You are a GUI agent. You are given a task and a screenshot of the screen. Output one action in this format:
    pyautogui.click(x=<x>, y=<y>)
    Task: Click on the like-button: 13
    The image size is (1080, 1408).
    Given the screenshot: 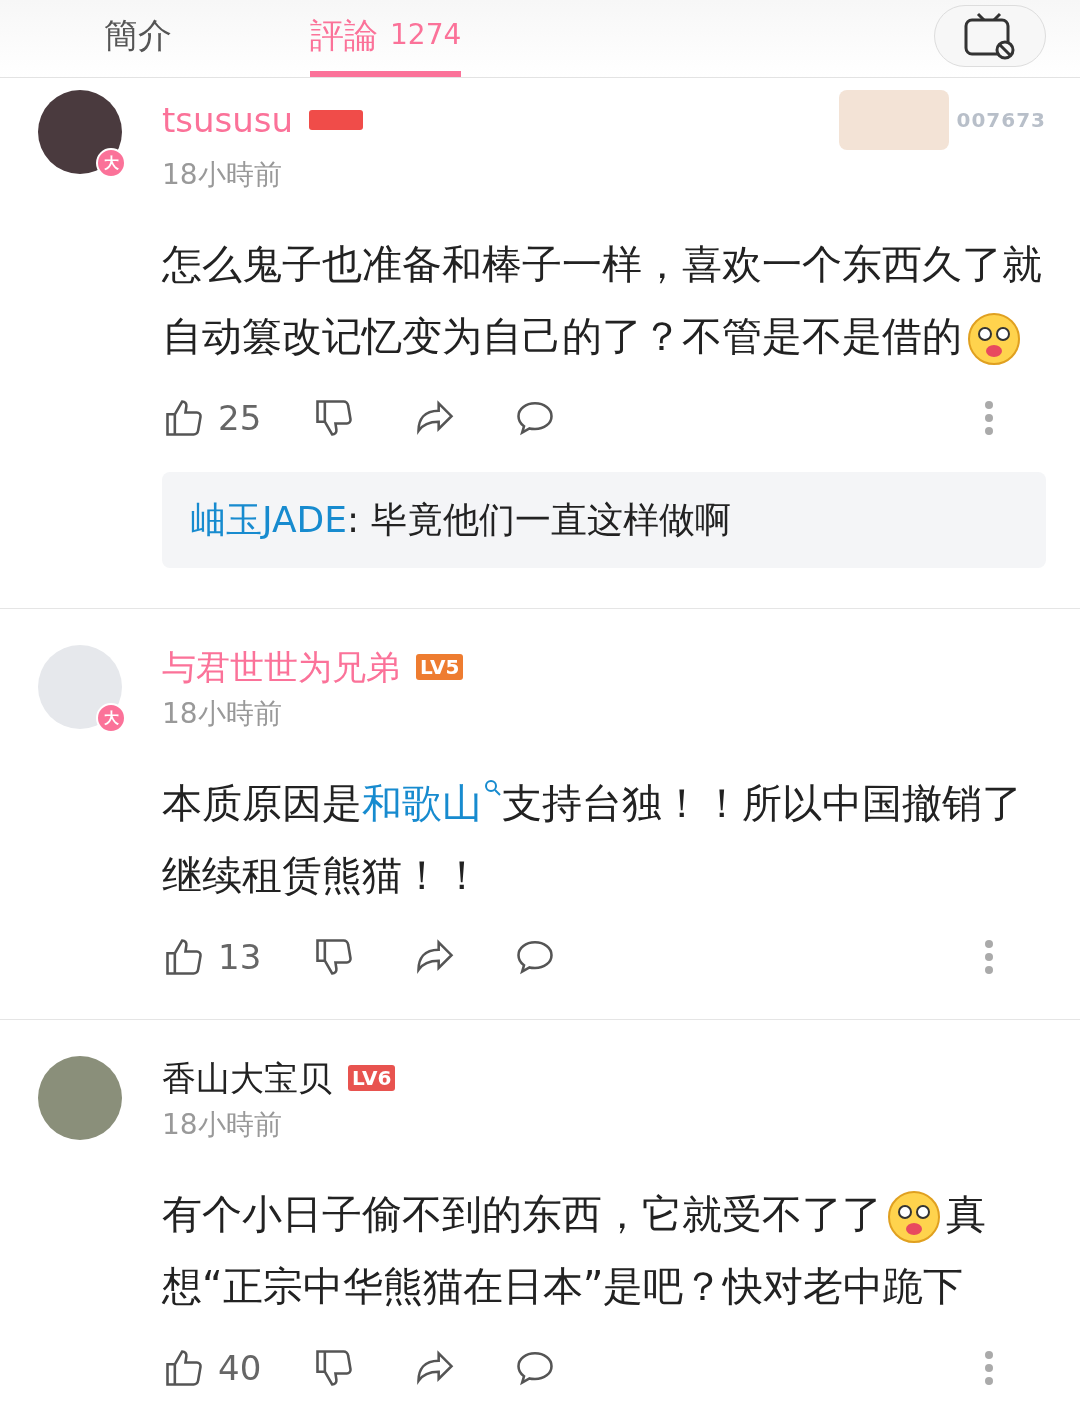 What is the action you would take?
    pyautogui.click(x=237, y=957)
    